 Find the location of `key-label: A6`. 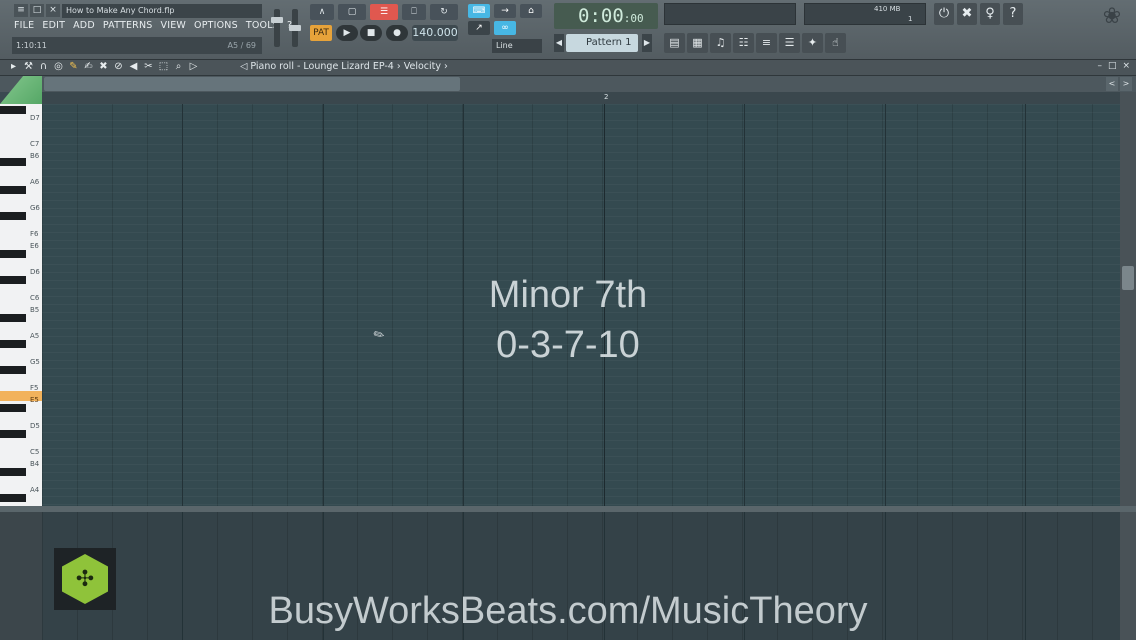

key-label: A6 is located at coordinates (35, 182).